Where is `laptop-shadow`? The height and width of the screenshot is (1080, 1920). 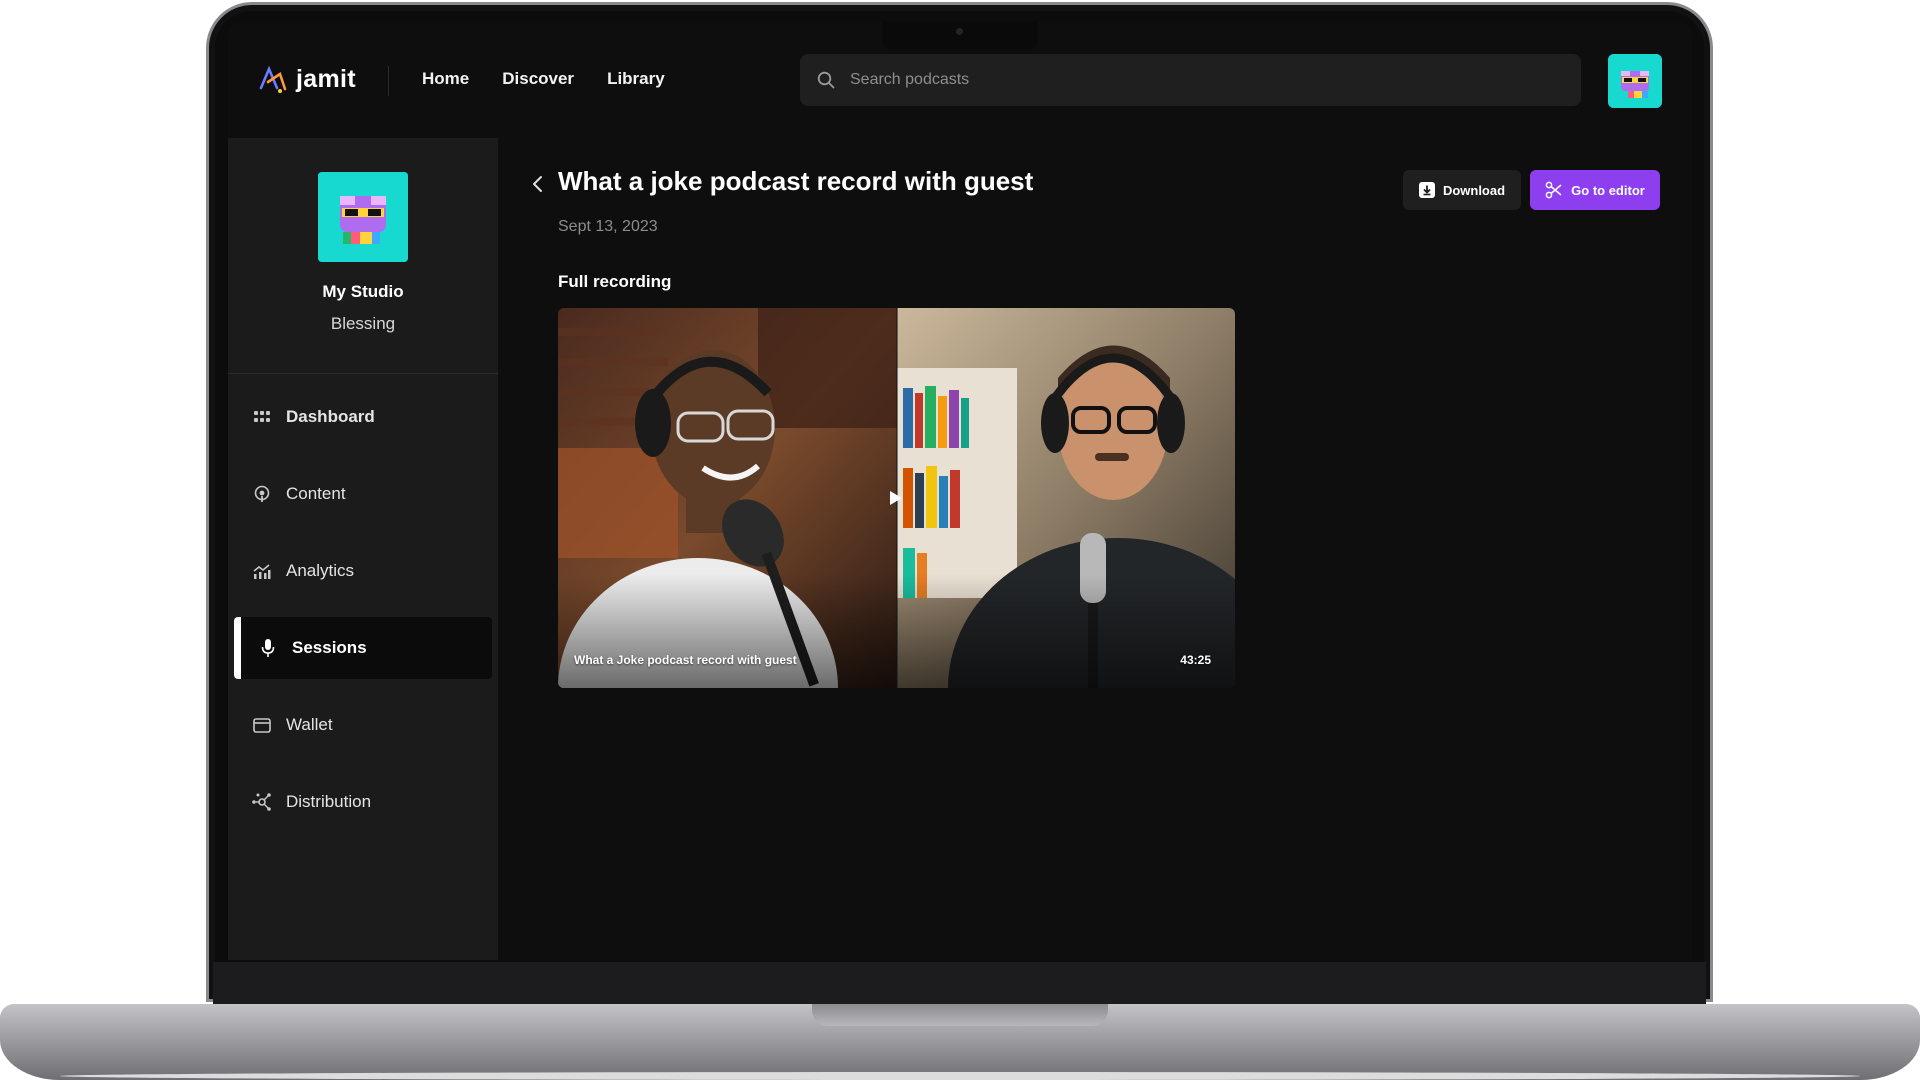
laptop-shadow is located at coordinates (960, 1076).